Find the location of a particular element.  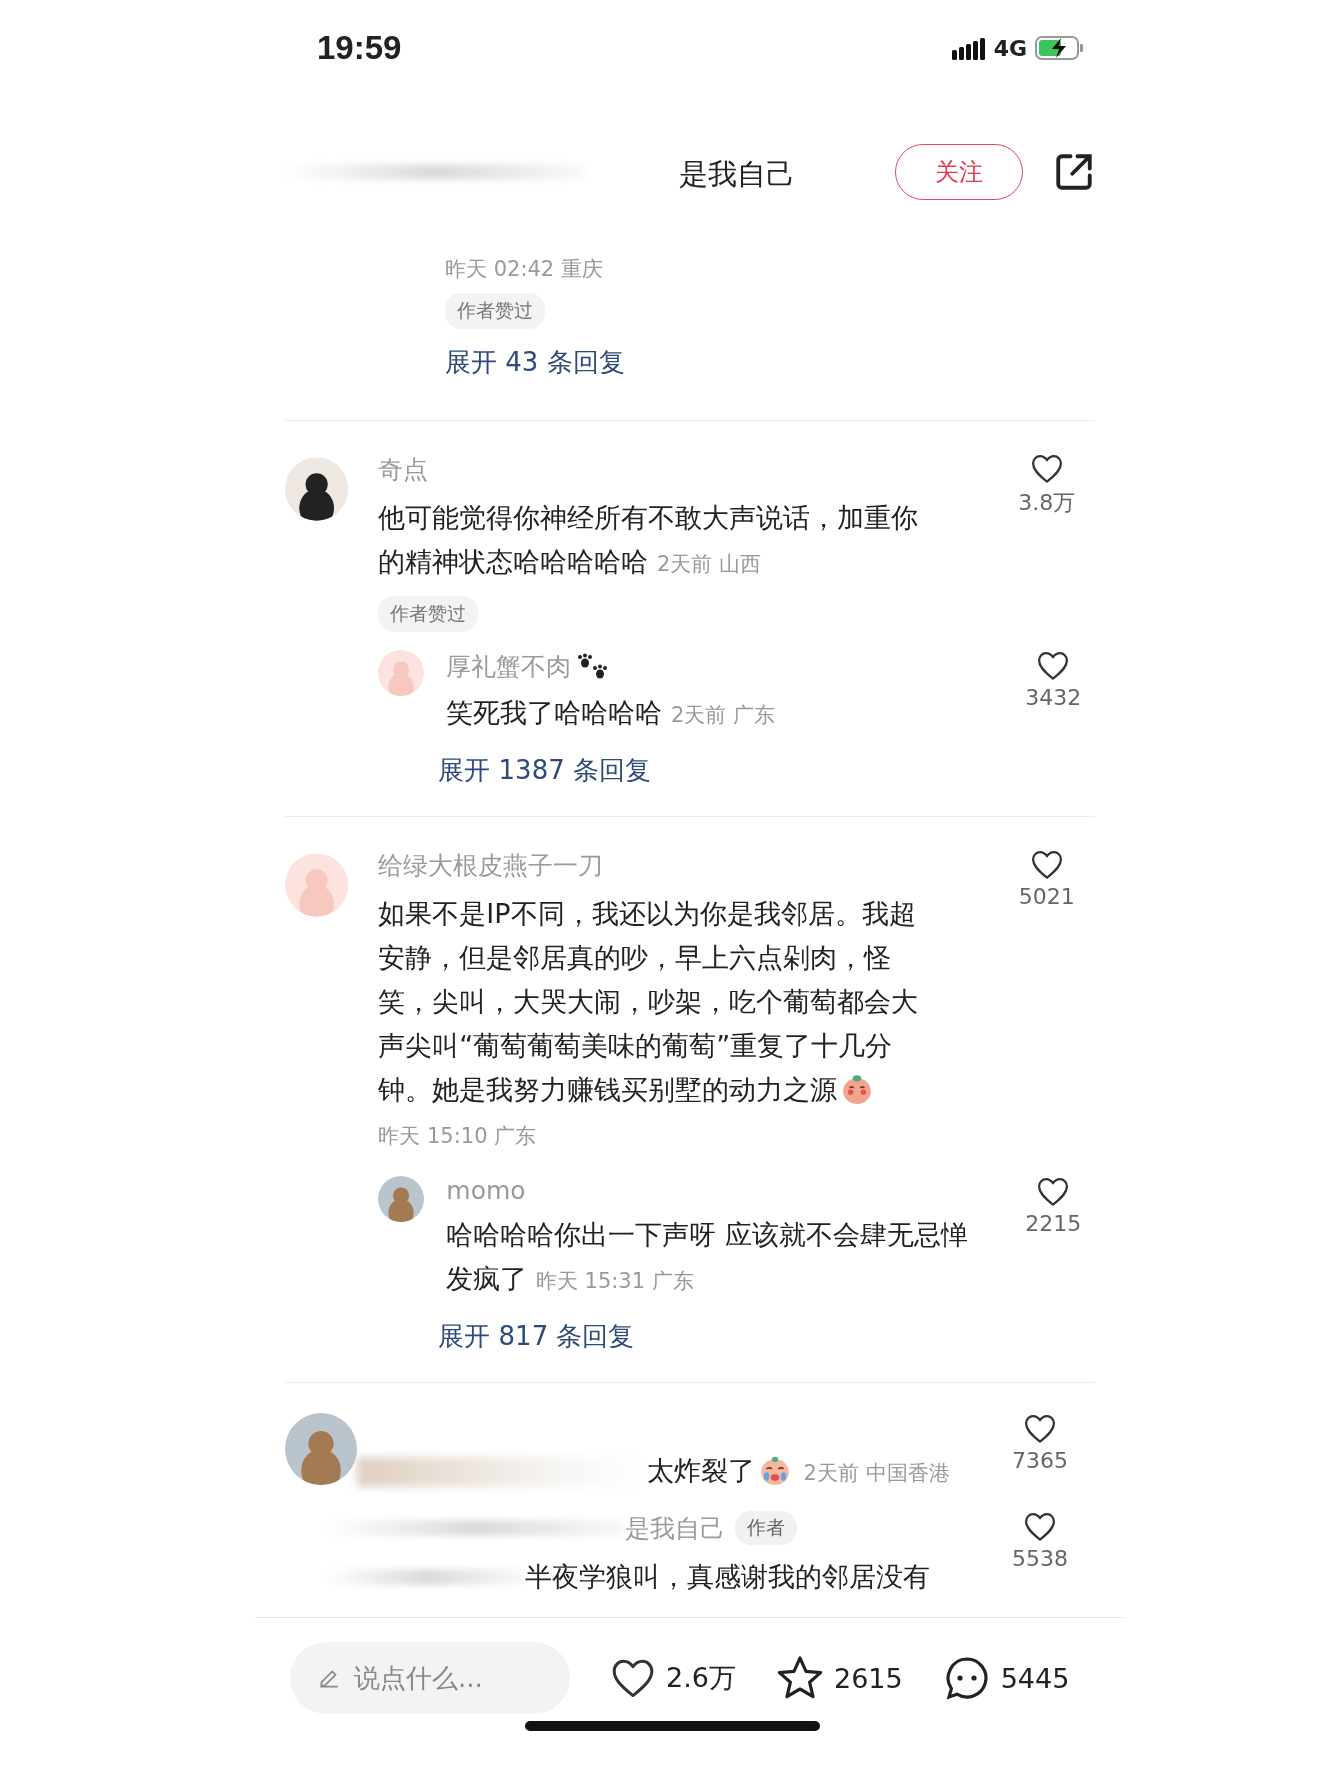

comment-count: 5445 is located at coordinates (1035, 1678).